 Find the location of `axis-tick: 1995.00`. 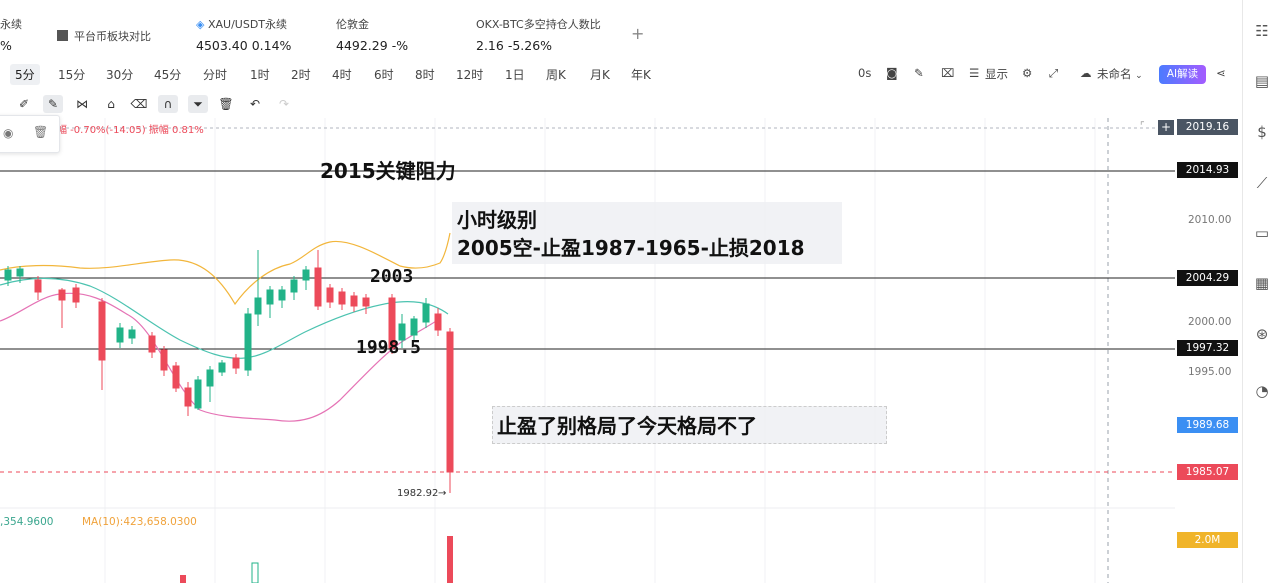

axis-tick: 1995.00 is located at coordinates (1209, 372).